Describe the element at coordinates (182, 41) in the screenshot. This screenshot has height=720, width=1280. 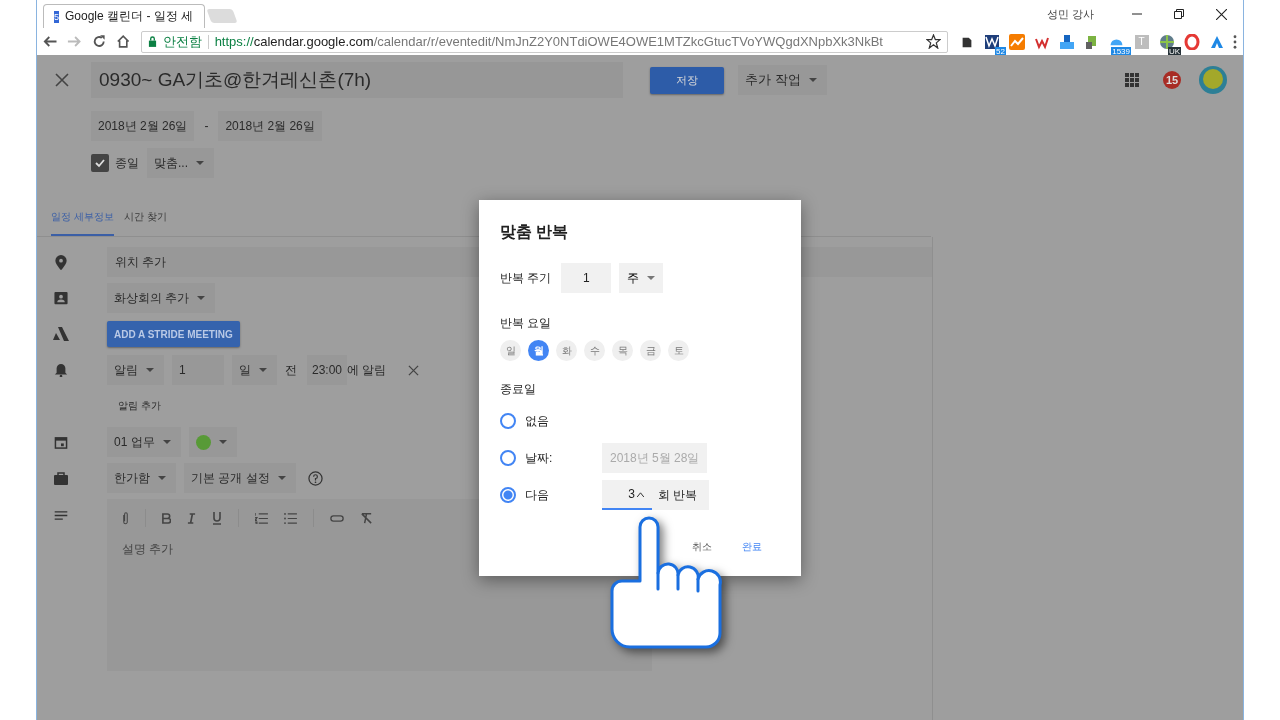
I see `security-label: 안전함` at that location.